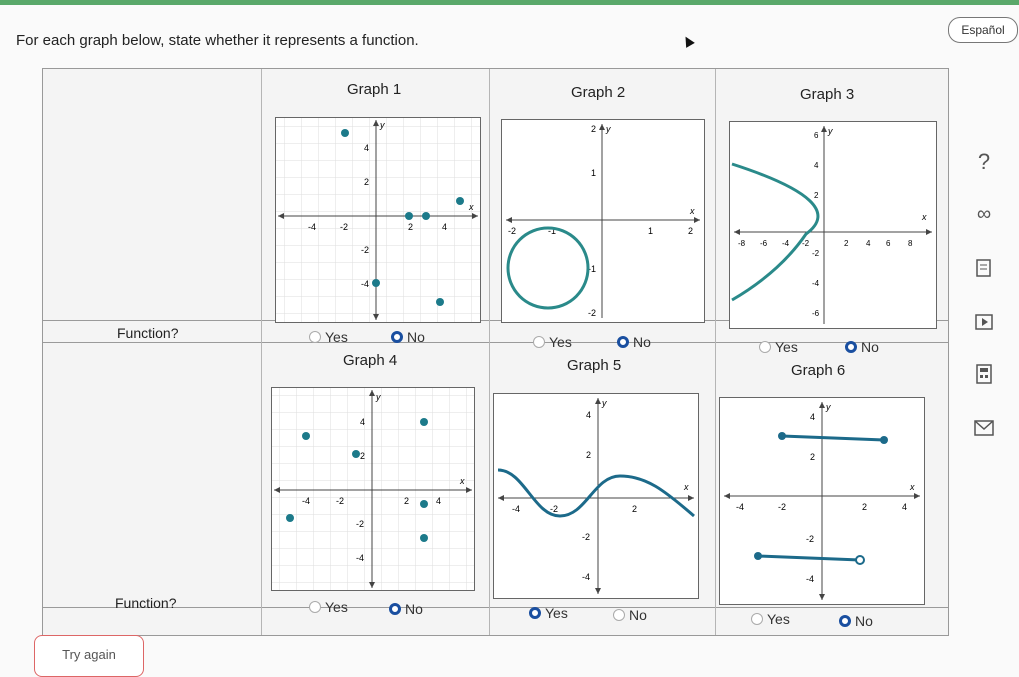 The height and width of the screenshot is (677, 1019). Describe the element at coordinates (924, 217) in the screenshot. I see `g3-xlabel: x` at that location.